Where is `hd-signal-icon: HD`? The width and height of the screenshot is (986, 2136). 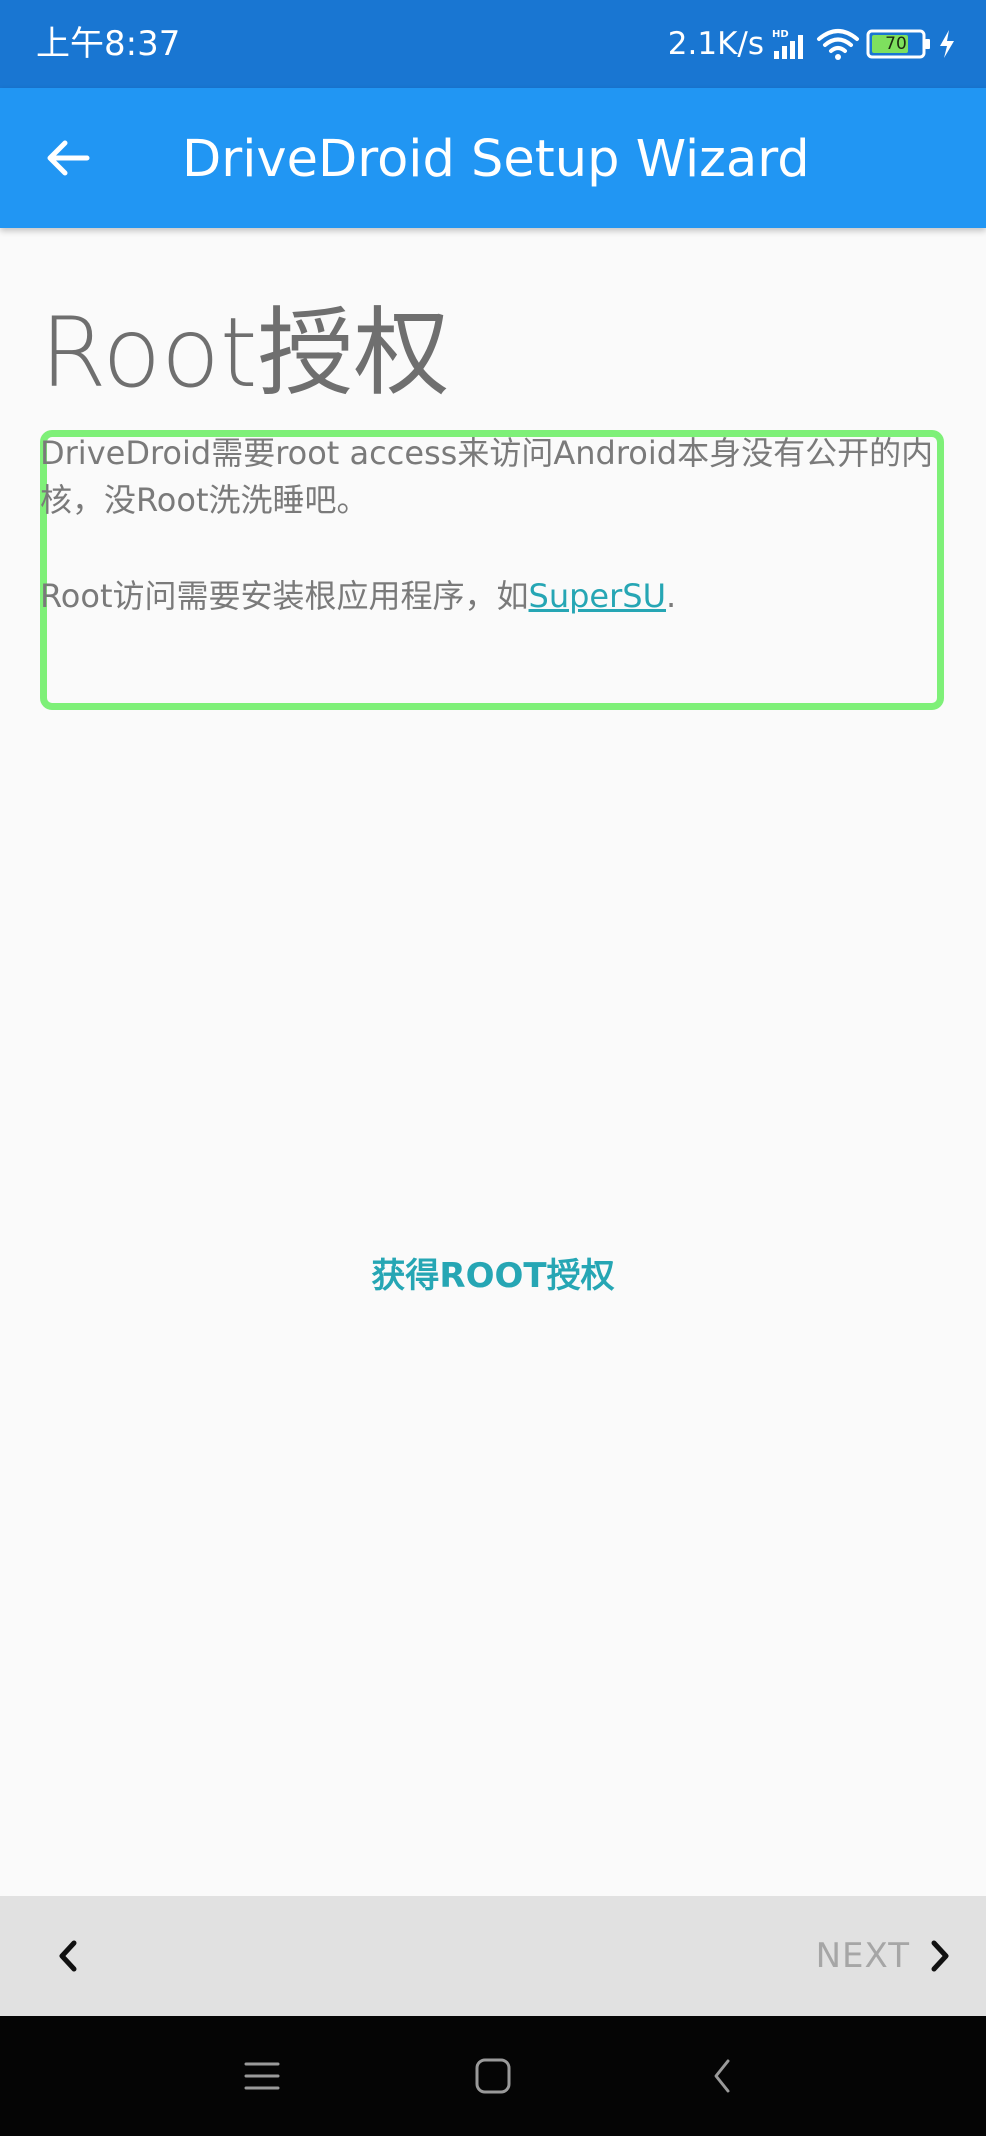 hd-signal-icon: HD is located at coordinates (790, 44).